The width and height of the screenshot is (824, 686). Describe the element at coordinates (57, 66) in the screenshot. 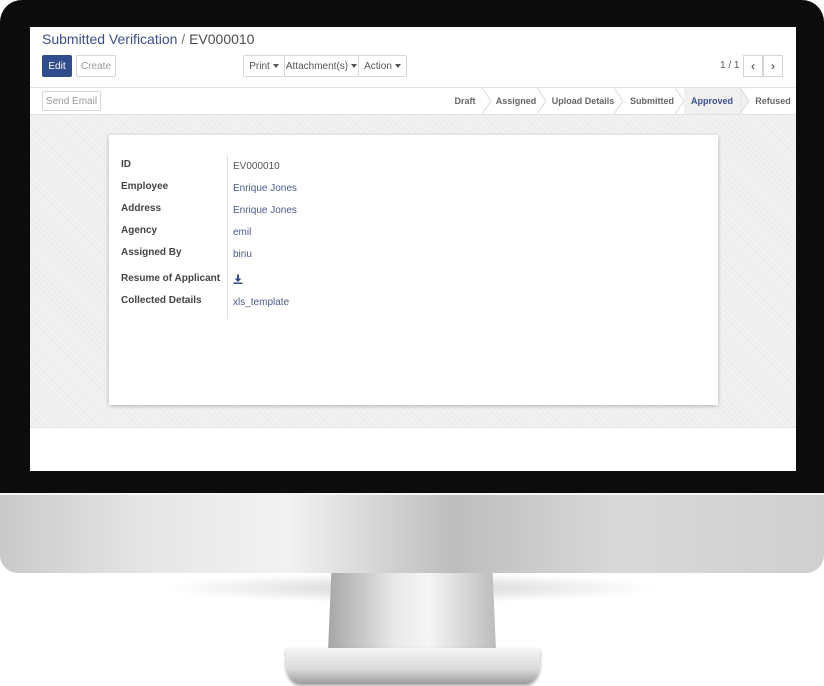

I see `edit-button: Edit` at that location.